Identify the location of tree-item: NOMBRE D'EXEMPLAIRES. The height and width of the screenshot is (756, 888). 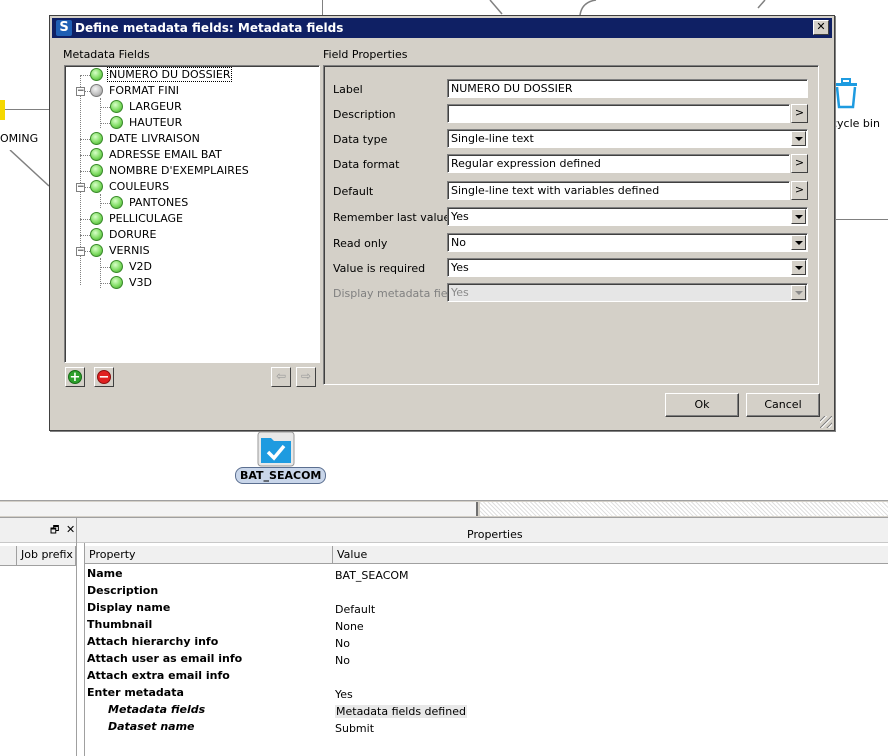
(192, 171).